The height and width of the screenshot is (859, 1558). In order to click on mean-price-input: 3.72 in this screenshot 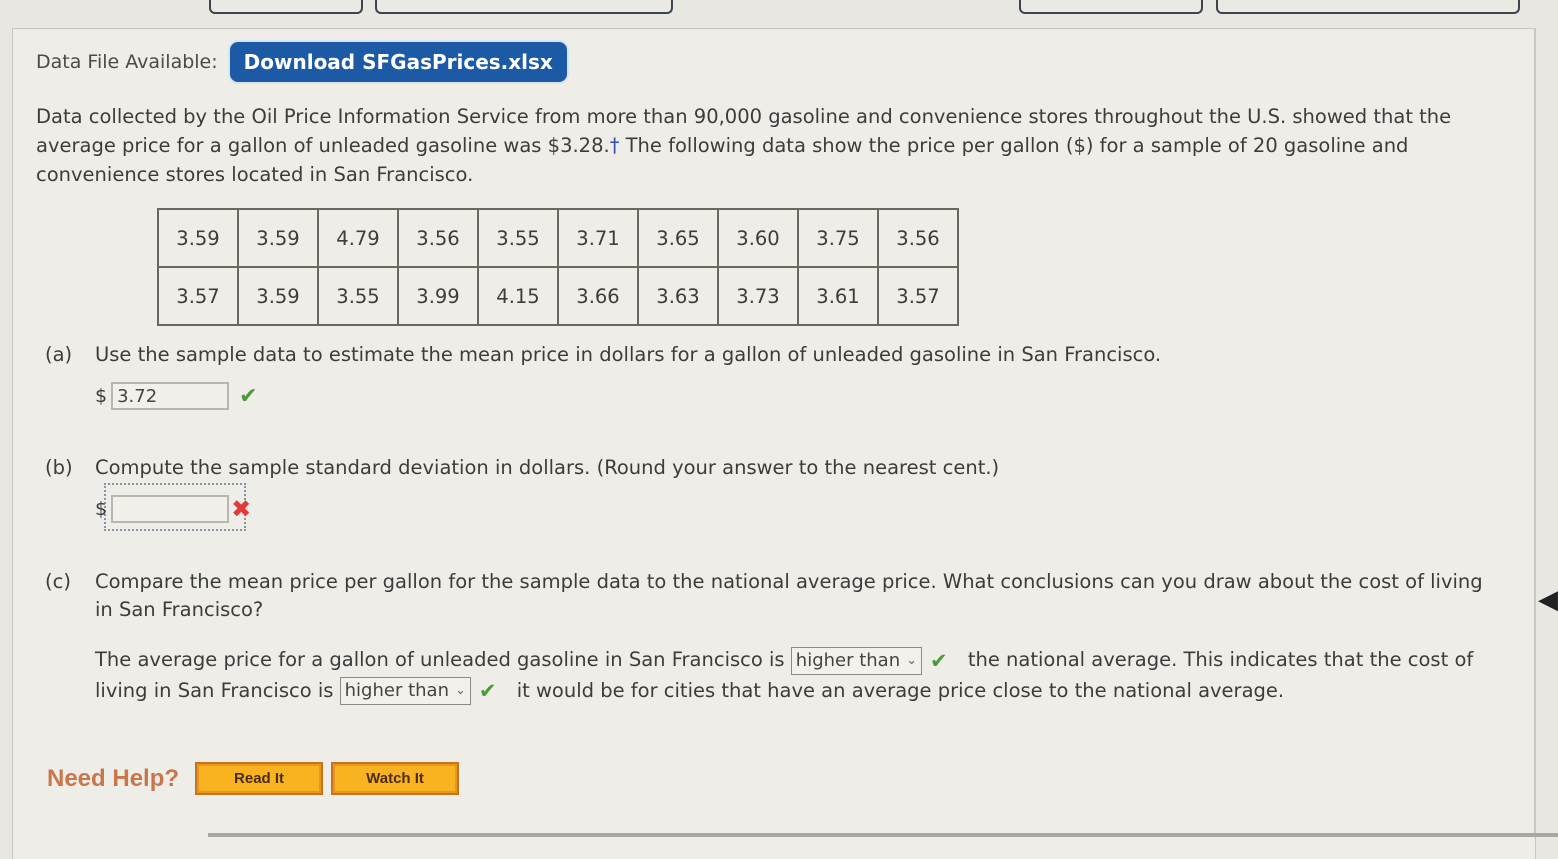, I will do `click(170, 396)`.